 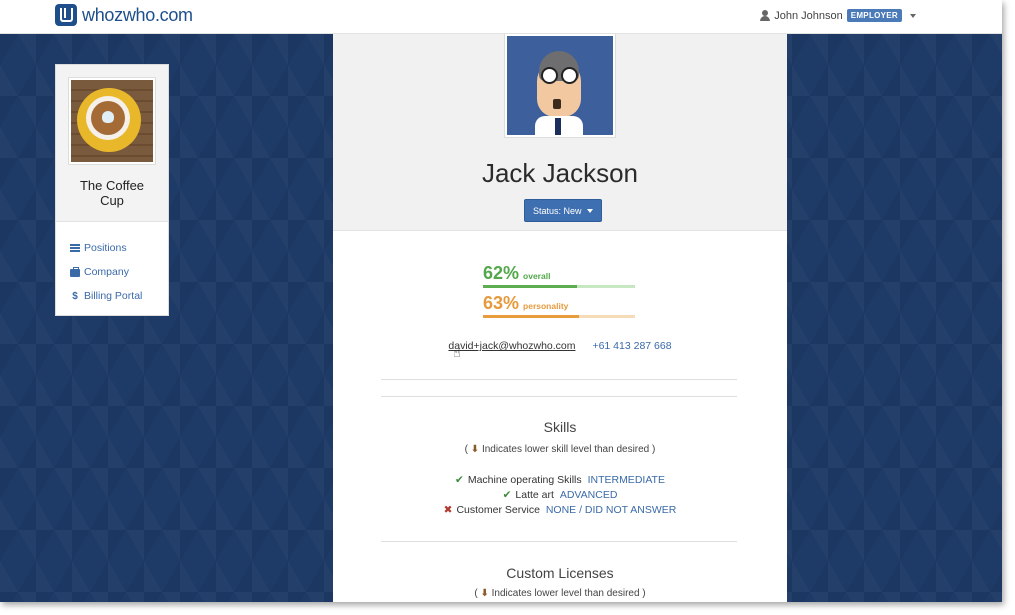 I want to click on skill-name: Customer Service, so click(x=498, y=510).